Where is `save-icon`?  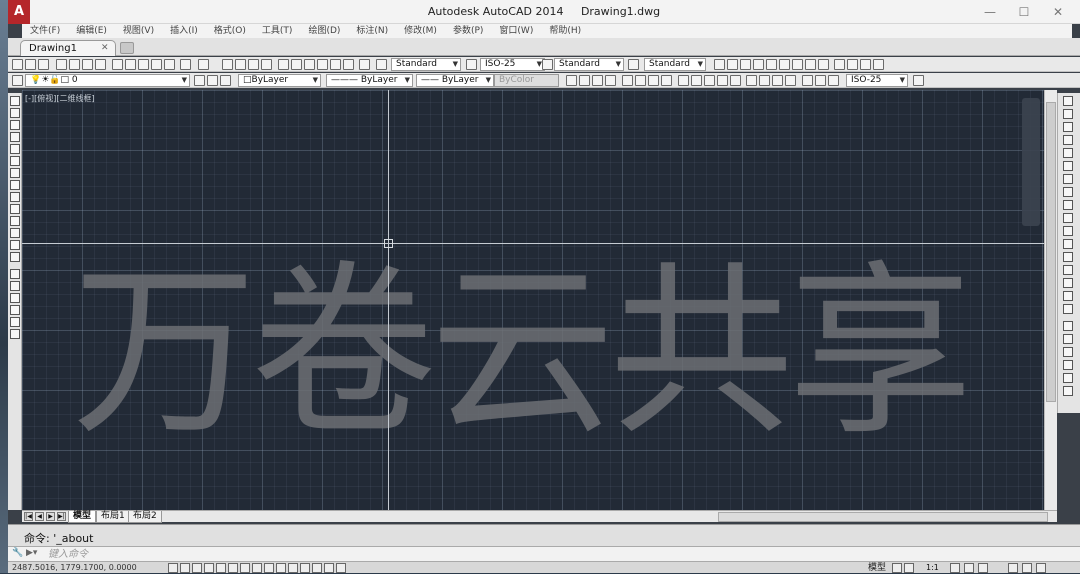 save-icon is located at coordinates (43, 64).